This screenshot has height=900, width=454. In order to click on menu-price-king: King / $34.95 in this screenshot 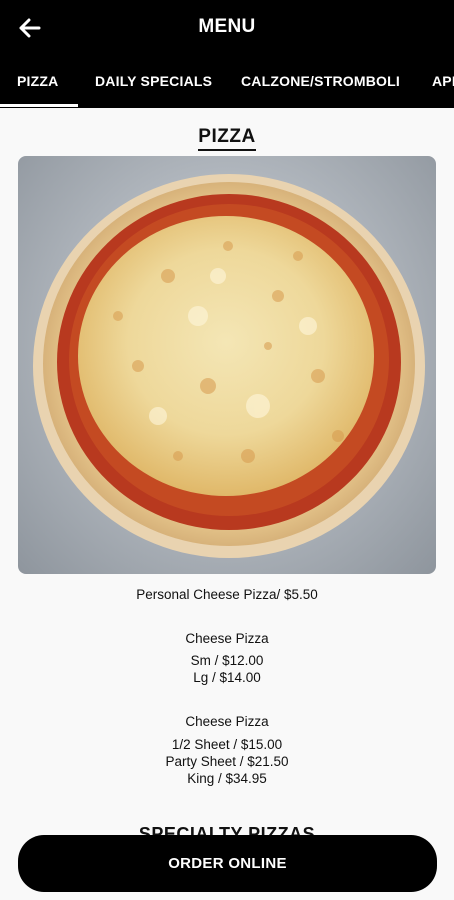, I will do `click(227, 778)`.